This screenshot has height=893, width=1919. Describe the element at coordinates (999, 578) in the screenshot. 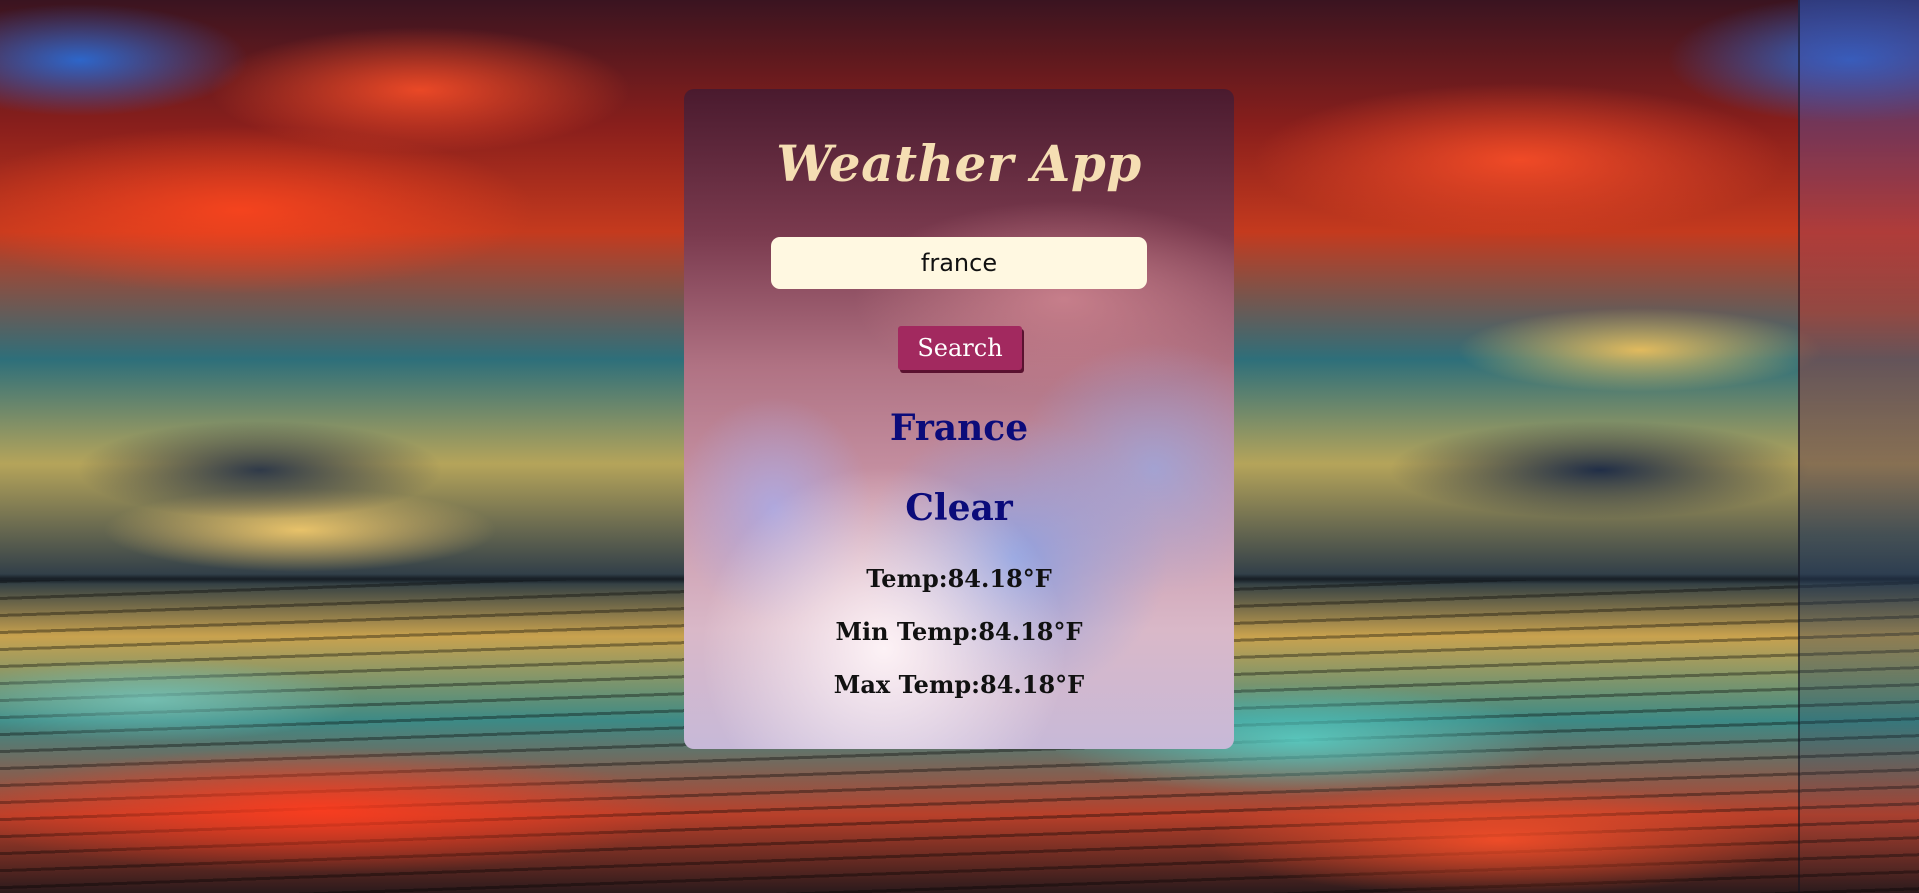

I see `current-temp-value: 84.18°F` at that location.